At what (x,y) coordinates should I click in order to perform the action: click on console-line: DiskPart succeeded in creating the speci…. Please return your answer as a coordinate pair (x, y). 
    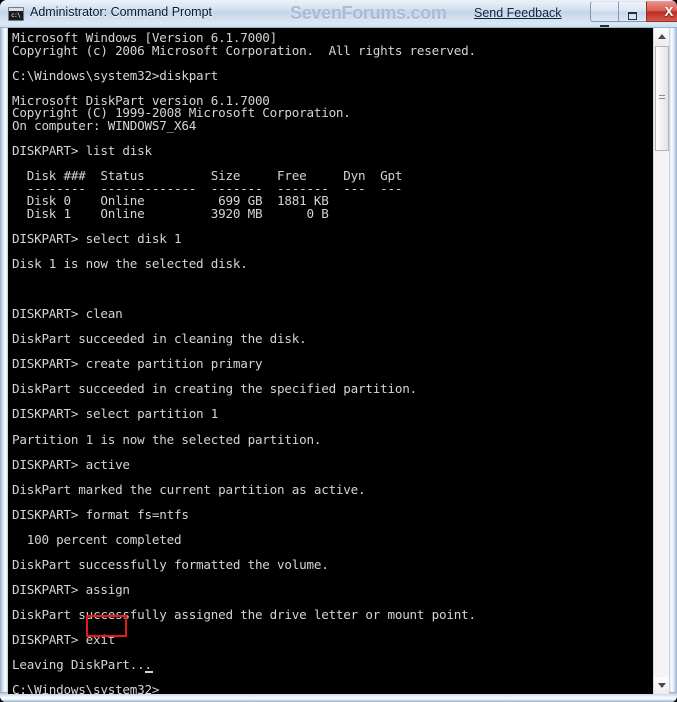
    Looking at the image, I should click on (214, 389).